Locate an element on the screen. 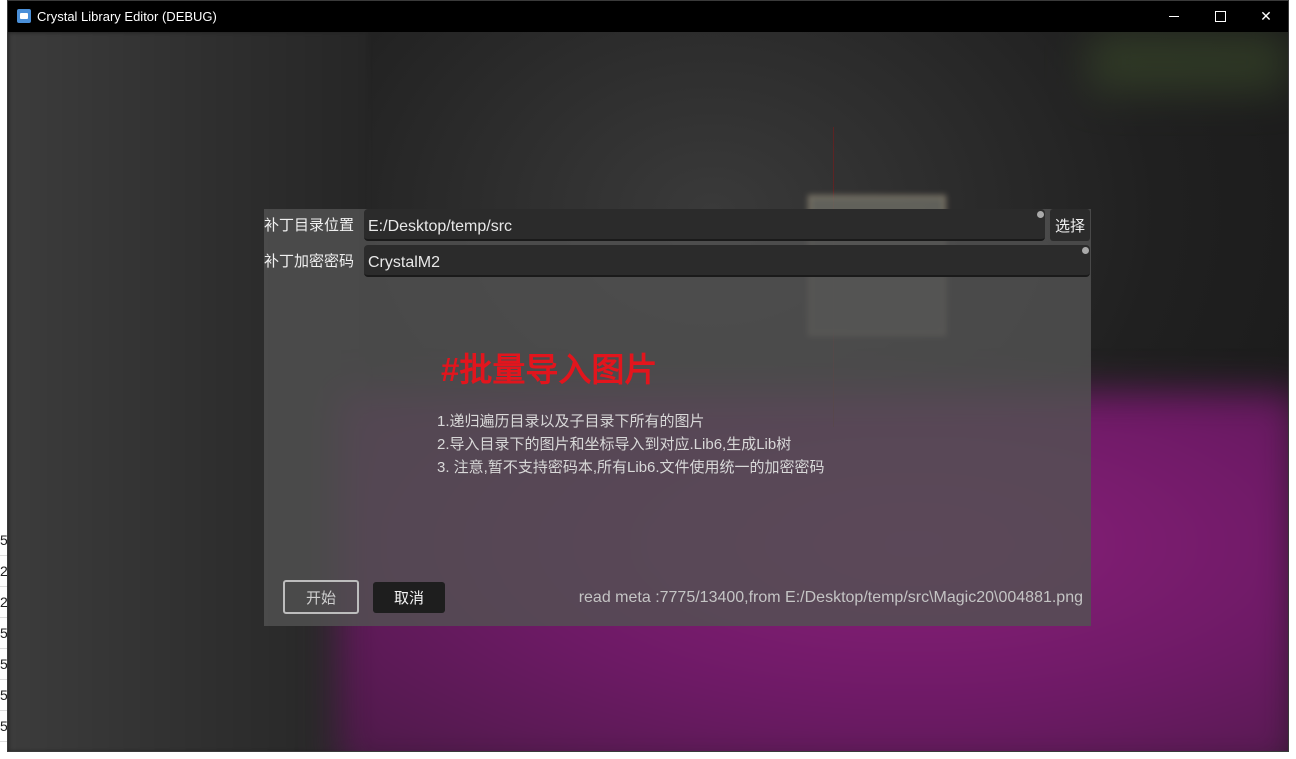 The image size is (1296, 759). minimize-button is located at coordinates (1174, 16).